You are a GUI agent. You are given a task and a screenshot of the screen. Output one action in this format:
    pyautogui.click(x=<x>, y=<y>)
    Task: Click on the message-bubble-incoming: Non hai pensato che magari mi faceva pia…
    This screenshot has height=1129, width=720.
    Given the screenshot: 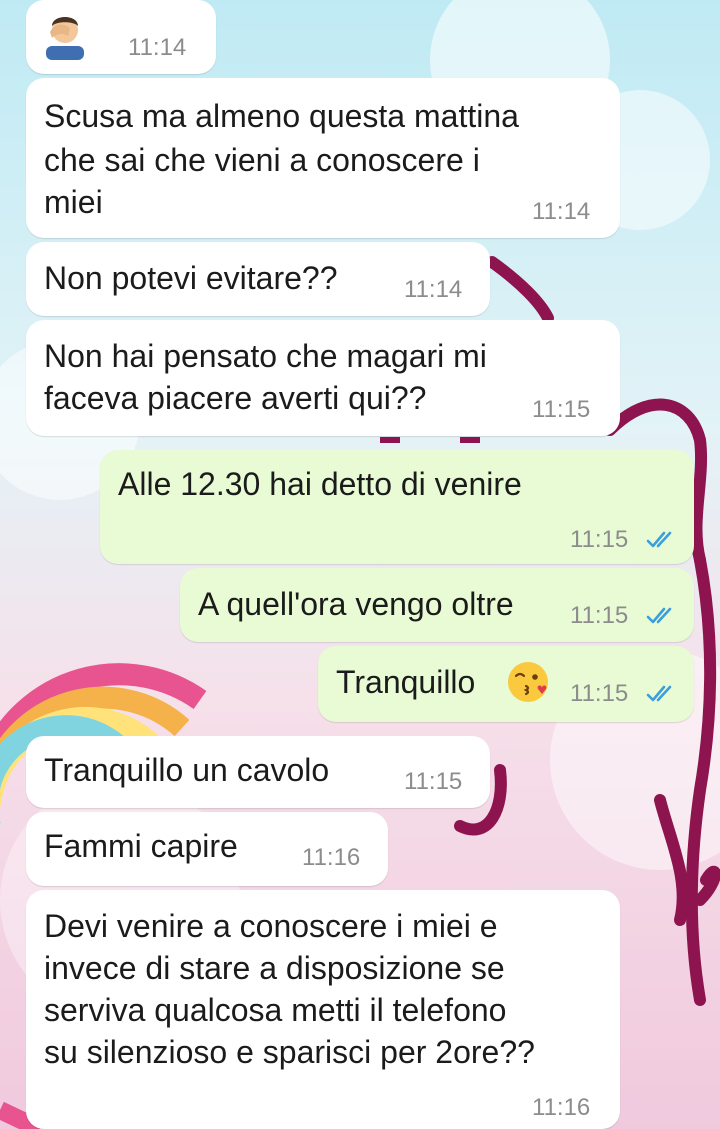 What is the action you would take?
    pyautogui.click(x=323, y=378)
    